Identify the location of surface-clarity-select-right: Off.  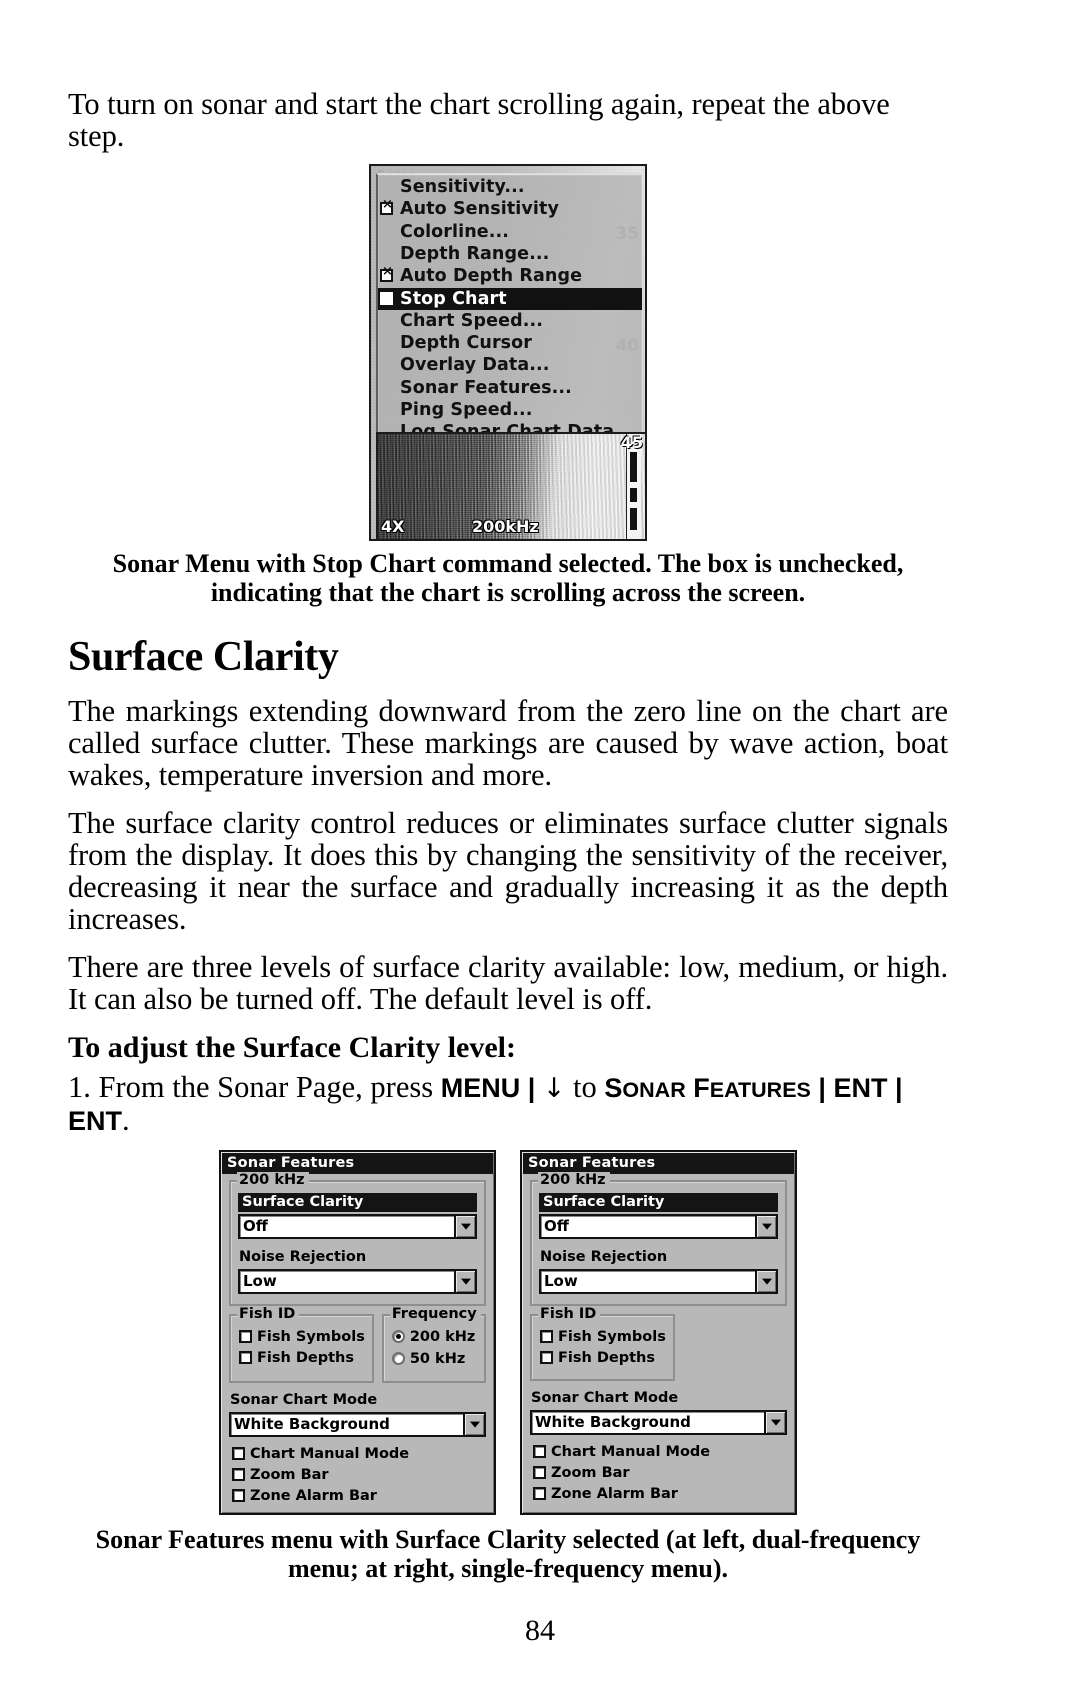
(658, 1226).